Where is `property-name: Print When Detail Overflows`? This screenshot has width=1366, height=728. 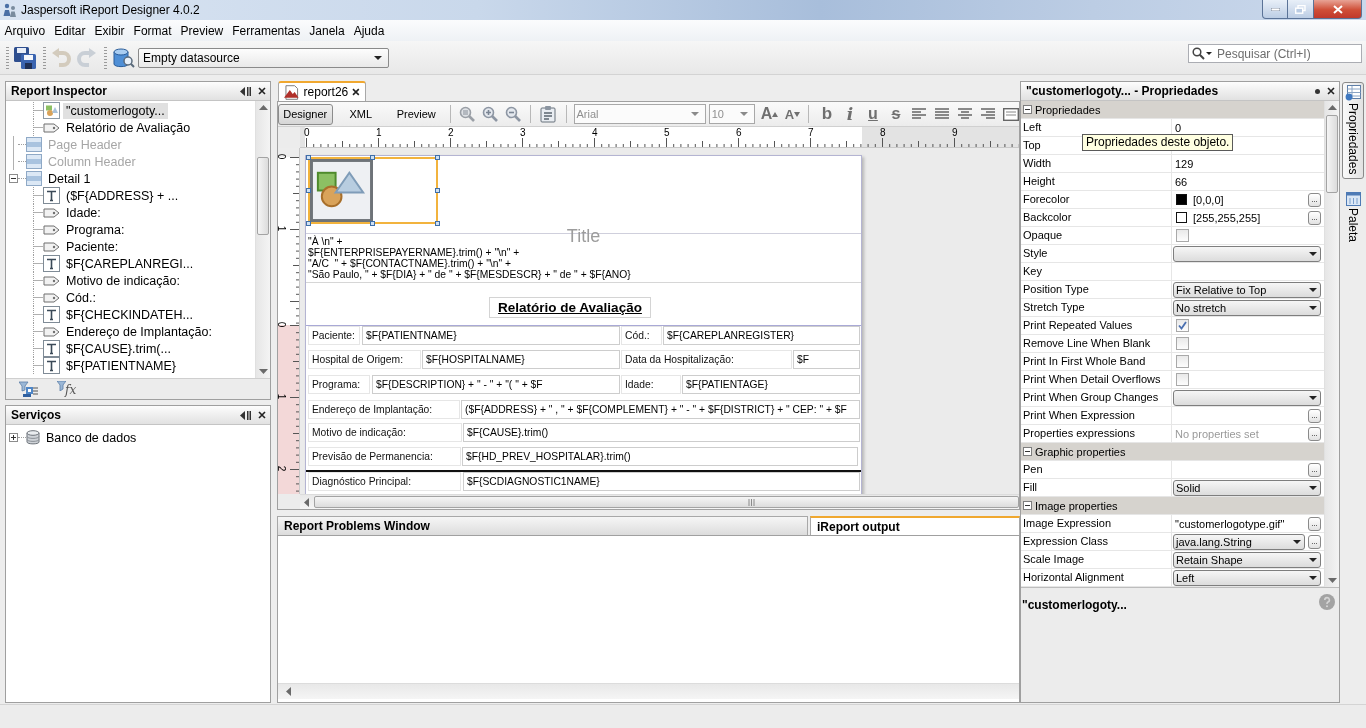 property-name: Print When Detail Overflows is located at coordinates (1096, 379).